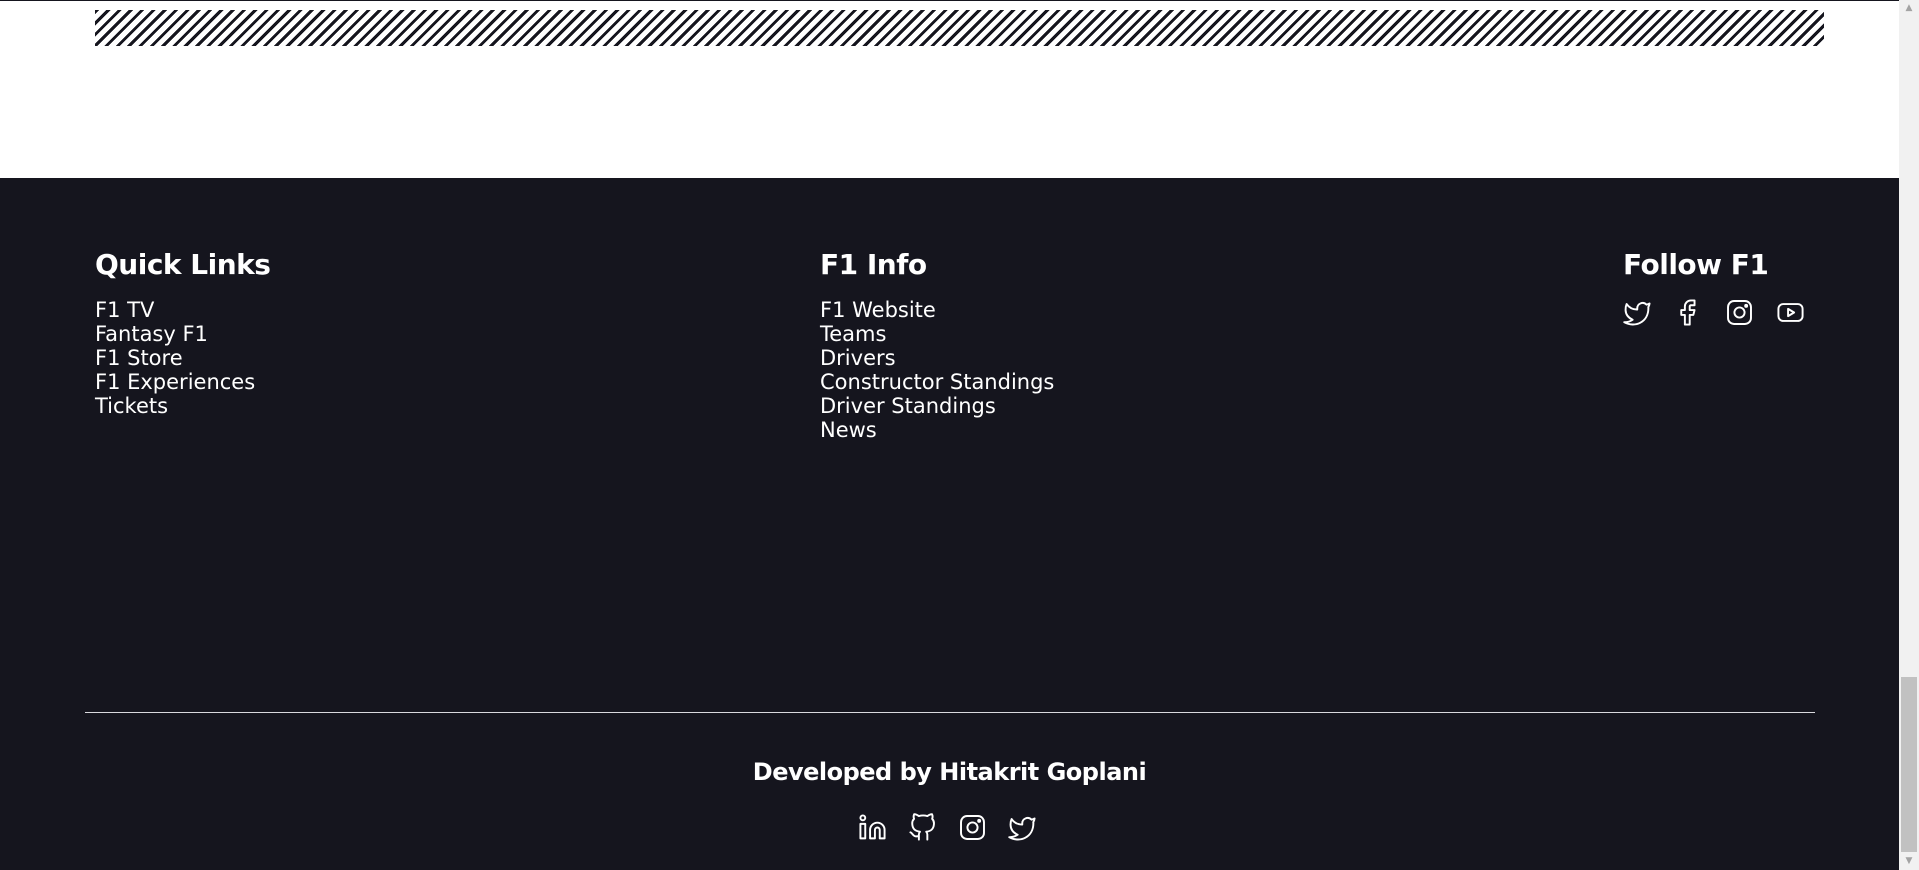  I want to click on list-item: Drivers, so click(937, 358).